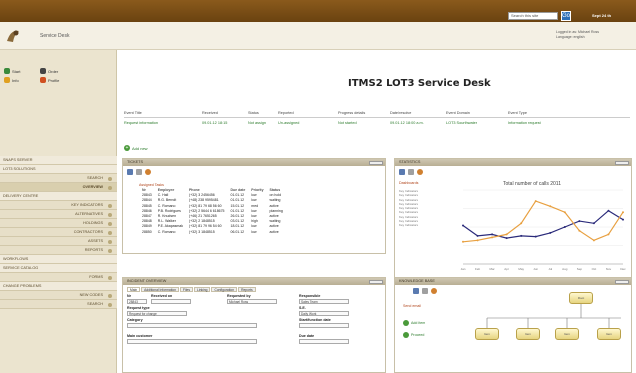 Image resolution: width=636 pixels, height=373 pixels. I want to click on sidebar-item: CHANGE PROBLEMS, so click(58, 286).